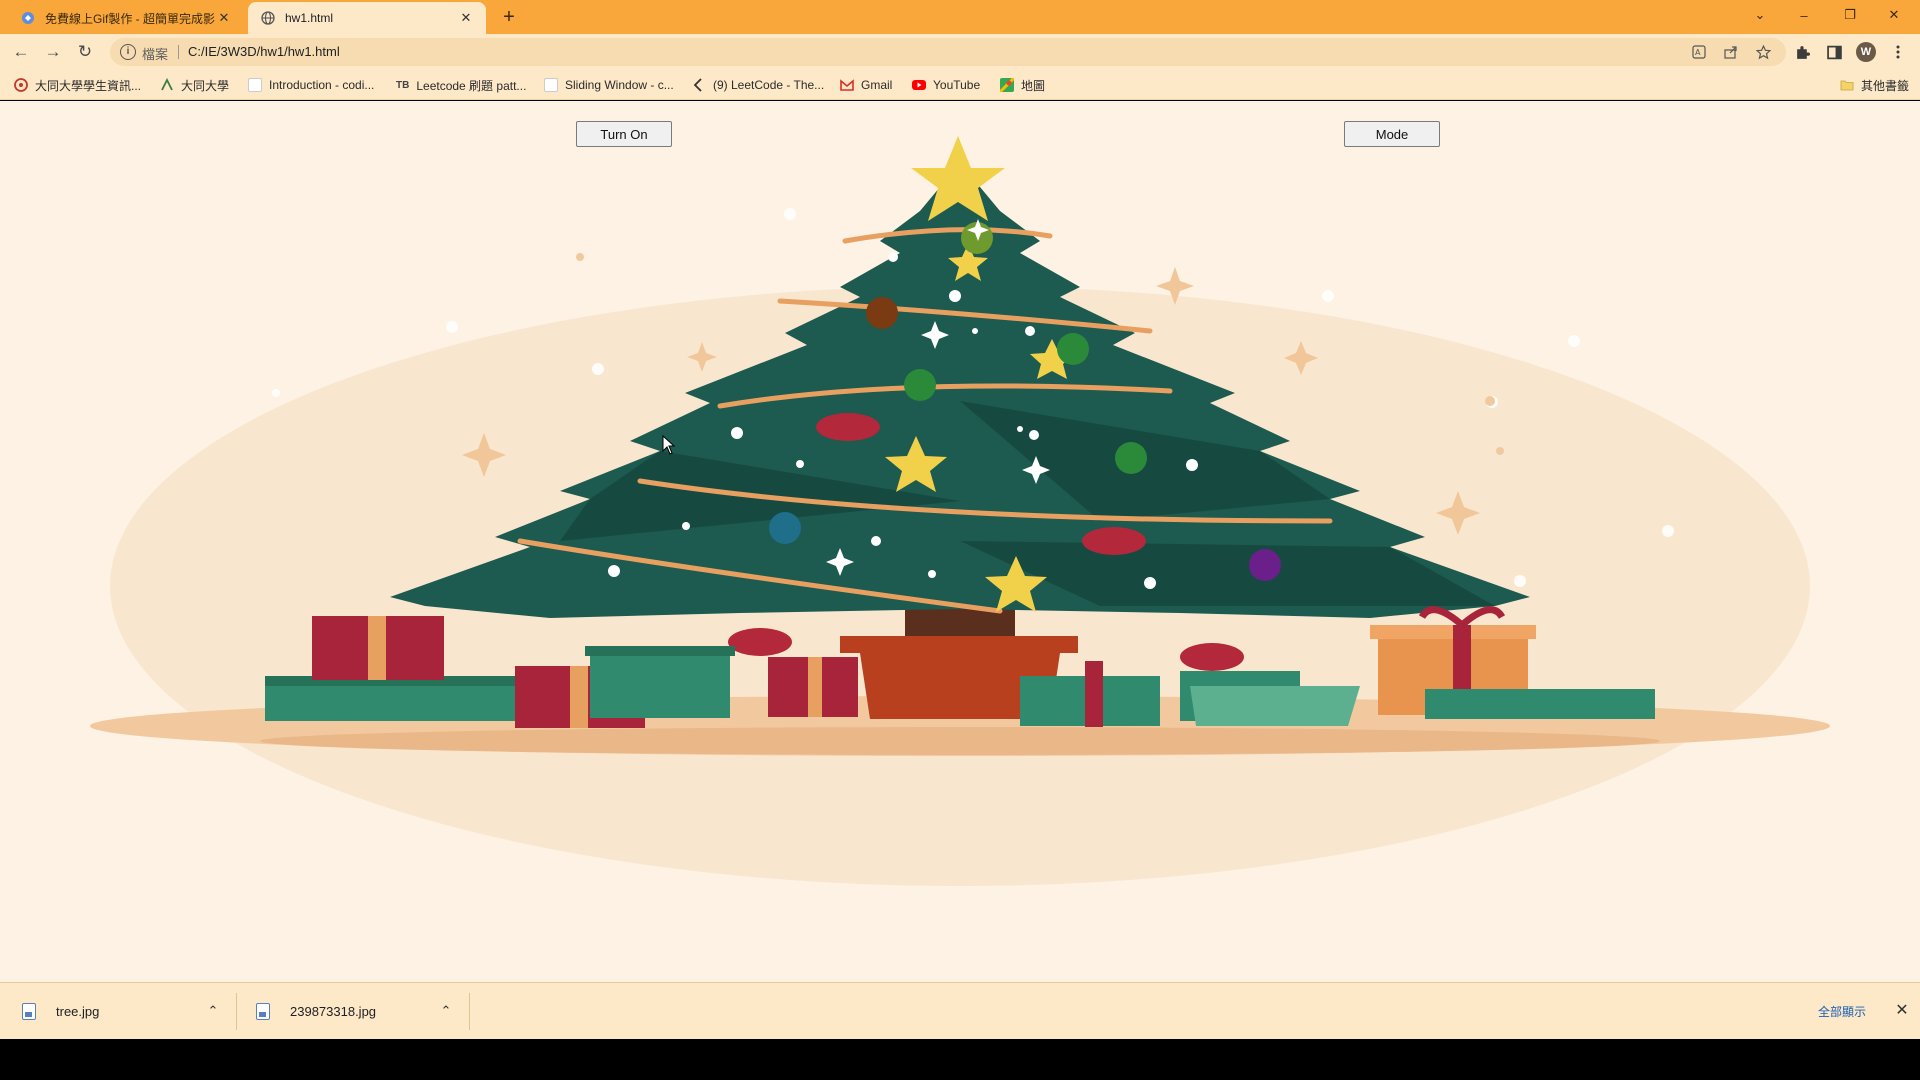  What do you see at coordinates (1763, 52) in the screenshot?
I see `bookmark-star-icon` at bounding box center [1763, 52].